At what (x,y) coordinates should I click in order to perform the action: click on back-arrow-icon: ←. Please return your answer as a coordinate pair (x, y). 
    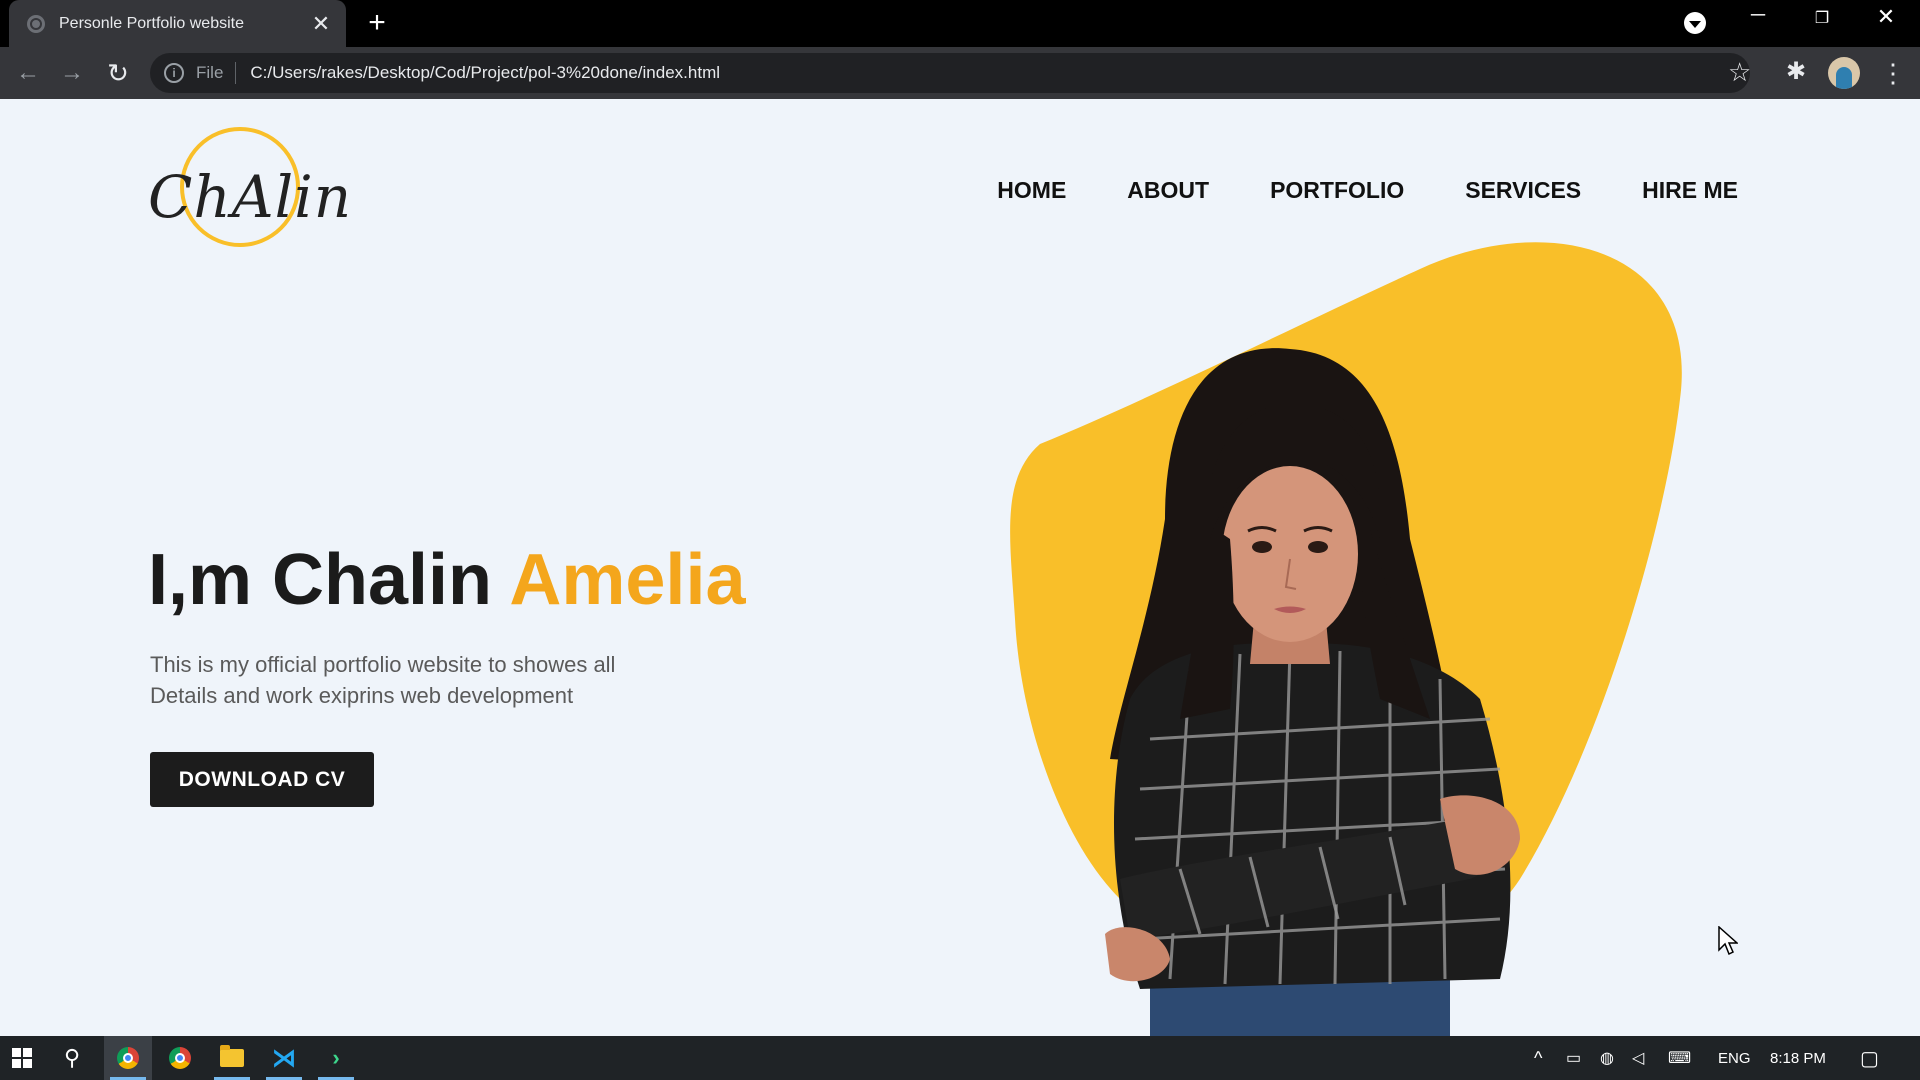
    Looking at the image, I should click on (28, 73).